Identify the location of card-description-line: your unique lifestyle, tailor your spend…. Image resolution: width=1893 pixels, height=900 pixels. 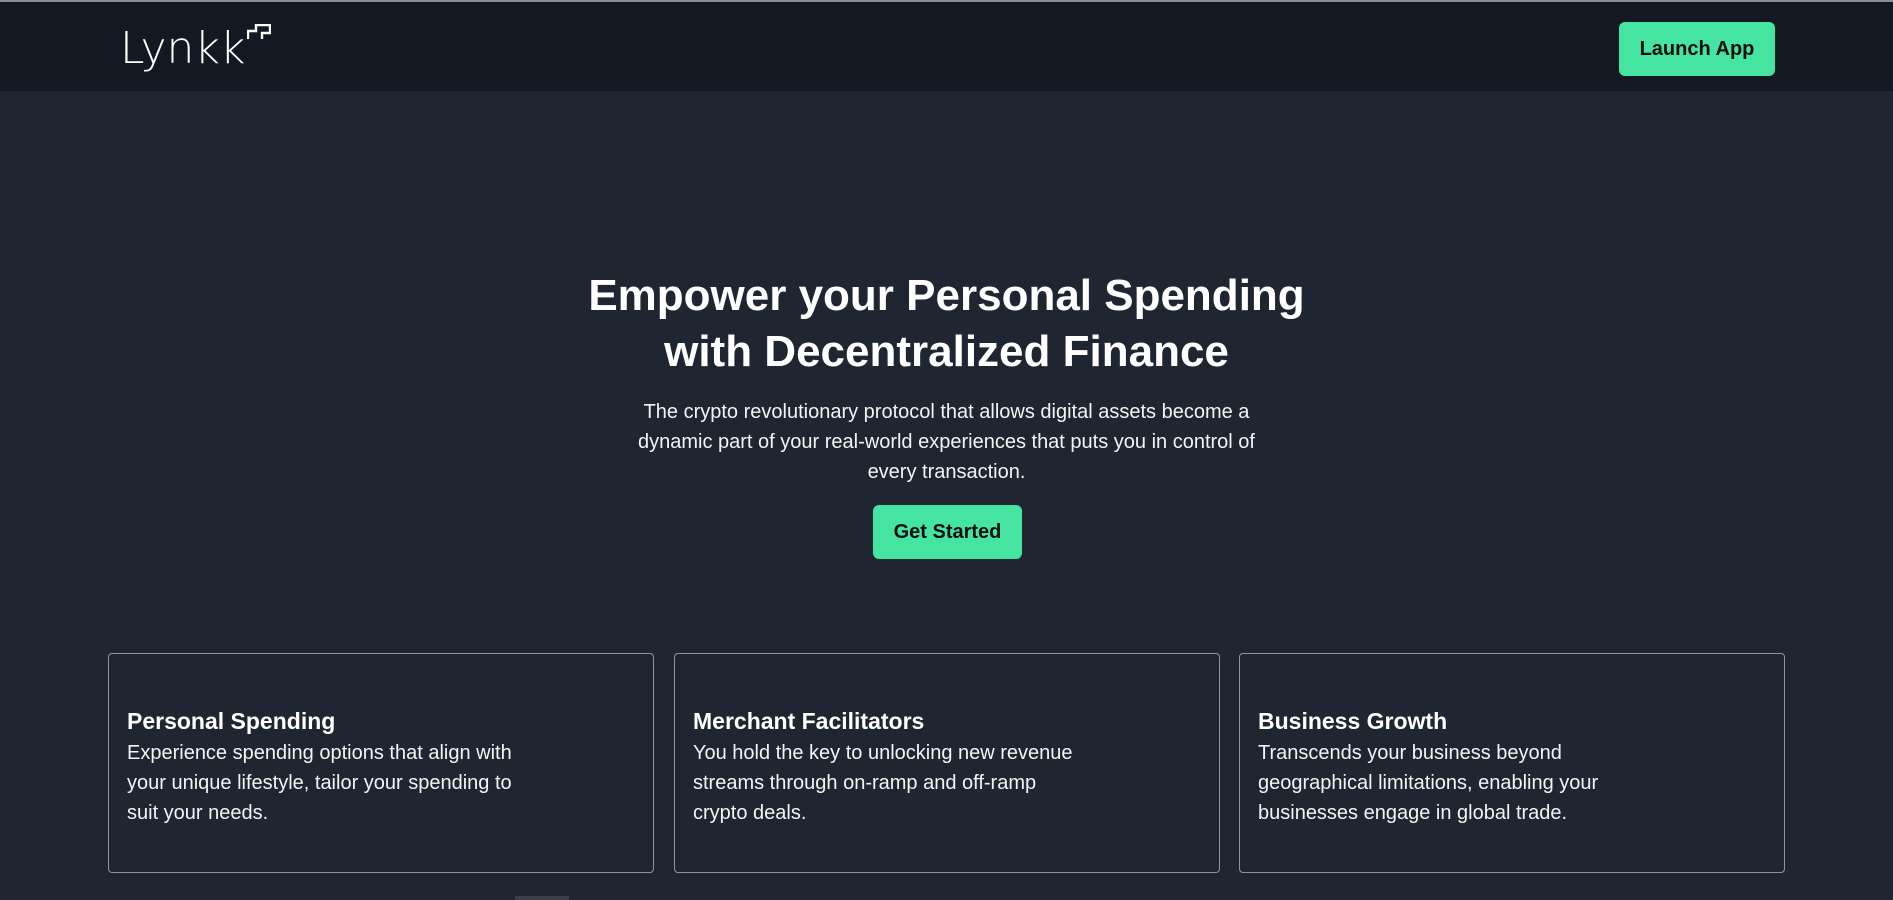
(319, 783).